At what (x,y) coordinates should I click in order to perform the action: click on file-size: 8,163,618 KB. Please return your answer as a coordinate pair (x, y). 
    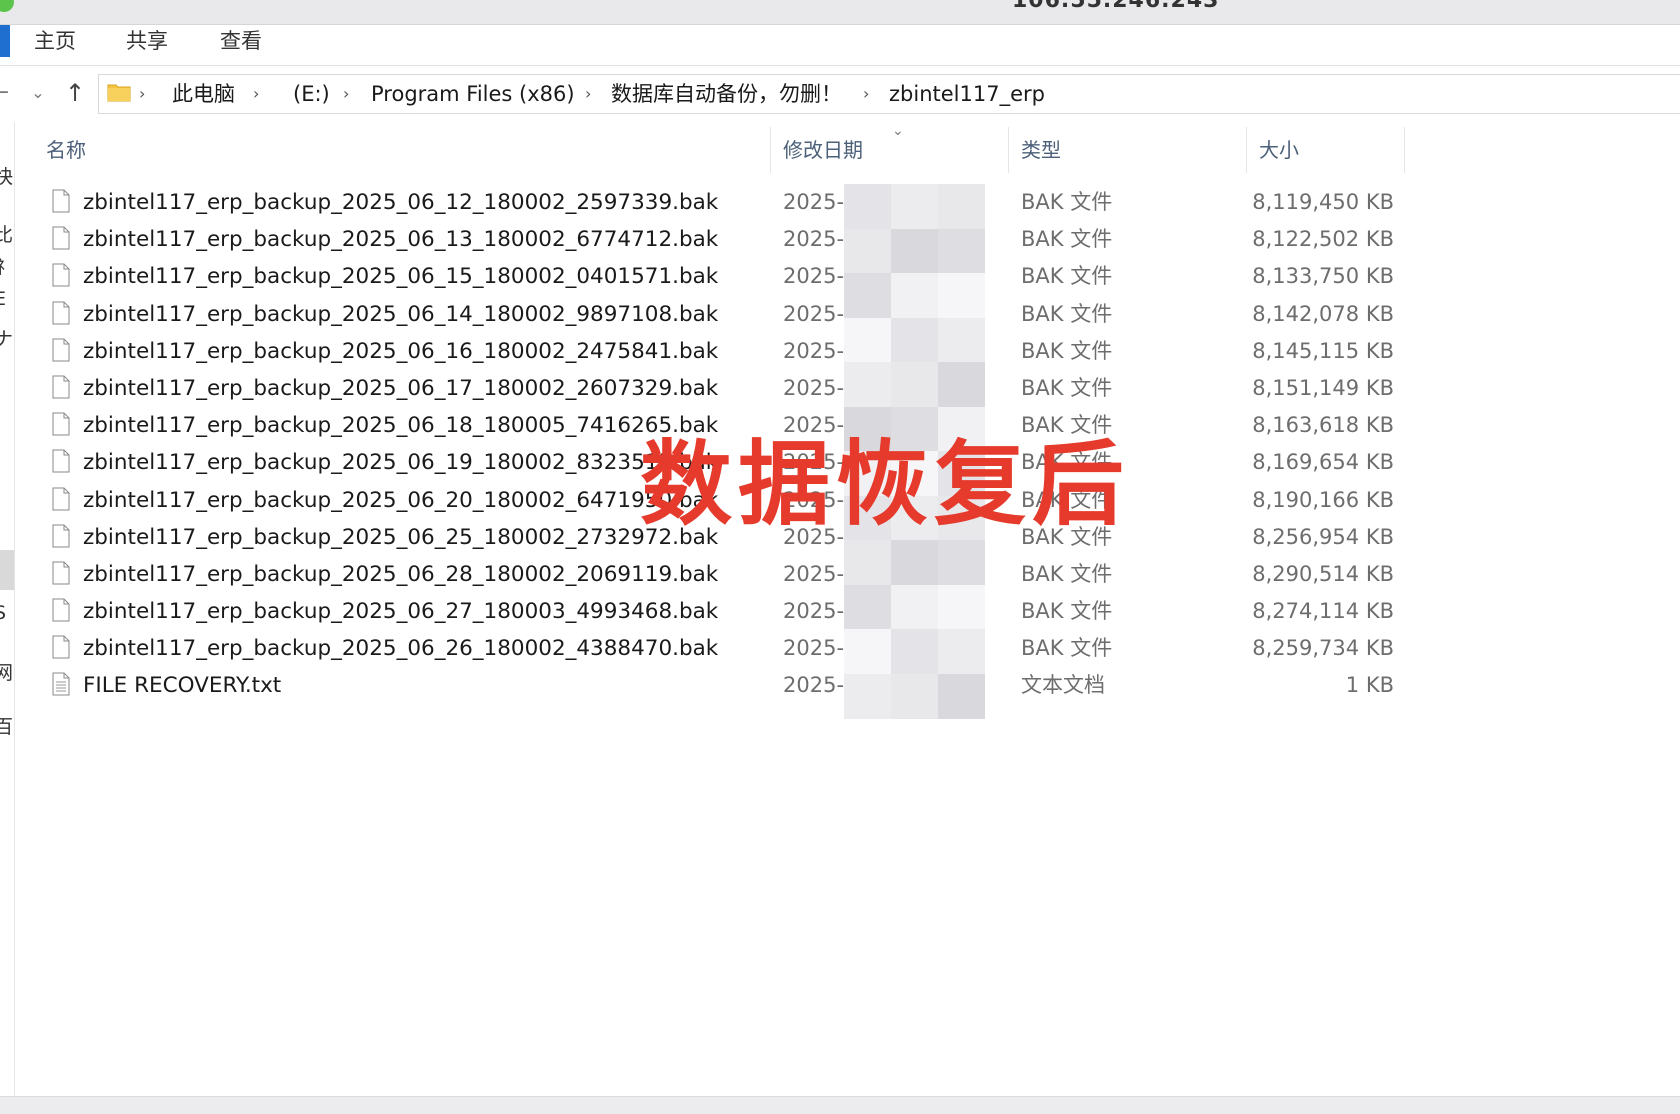
    Looking at the image, I should click on (1323, 425).